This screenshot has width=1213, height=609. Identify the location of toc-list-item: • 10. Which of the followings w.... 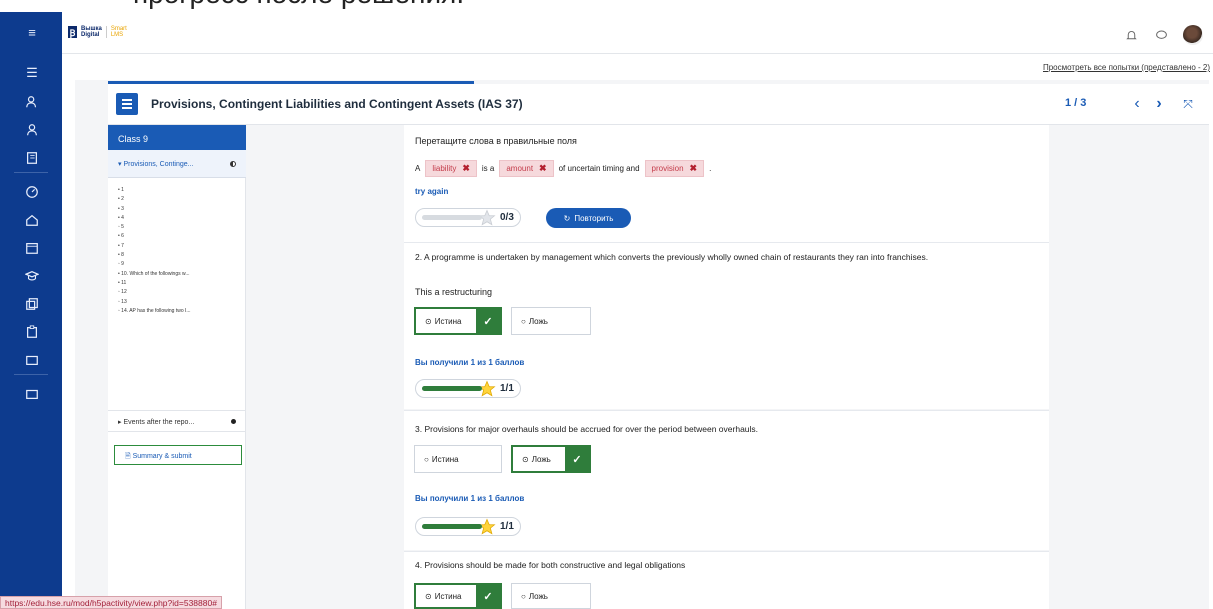
(180, 274).